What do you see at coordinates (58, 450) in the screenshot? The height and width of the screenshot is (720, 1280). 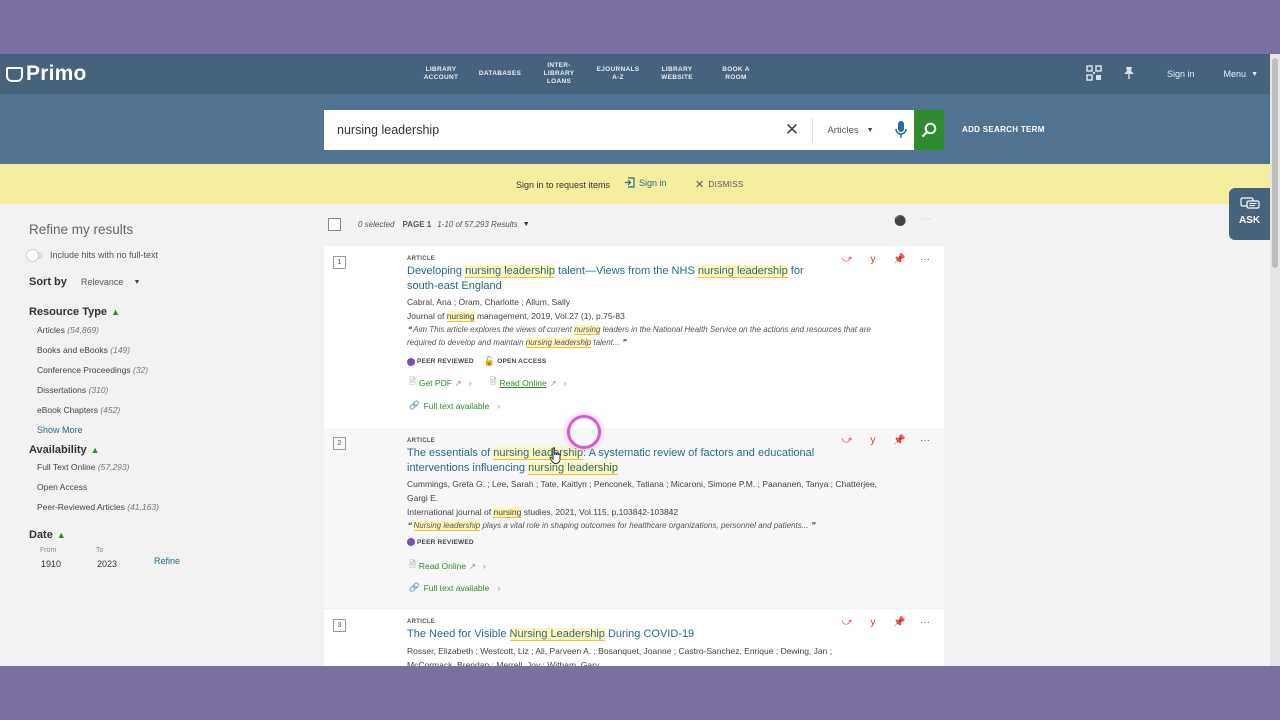 I see `facet-heading: Availability` at bounding box center [58, 450].